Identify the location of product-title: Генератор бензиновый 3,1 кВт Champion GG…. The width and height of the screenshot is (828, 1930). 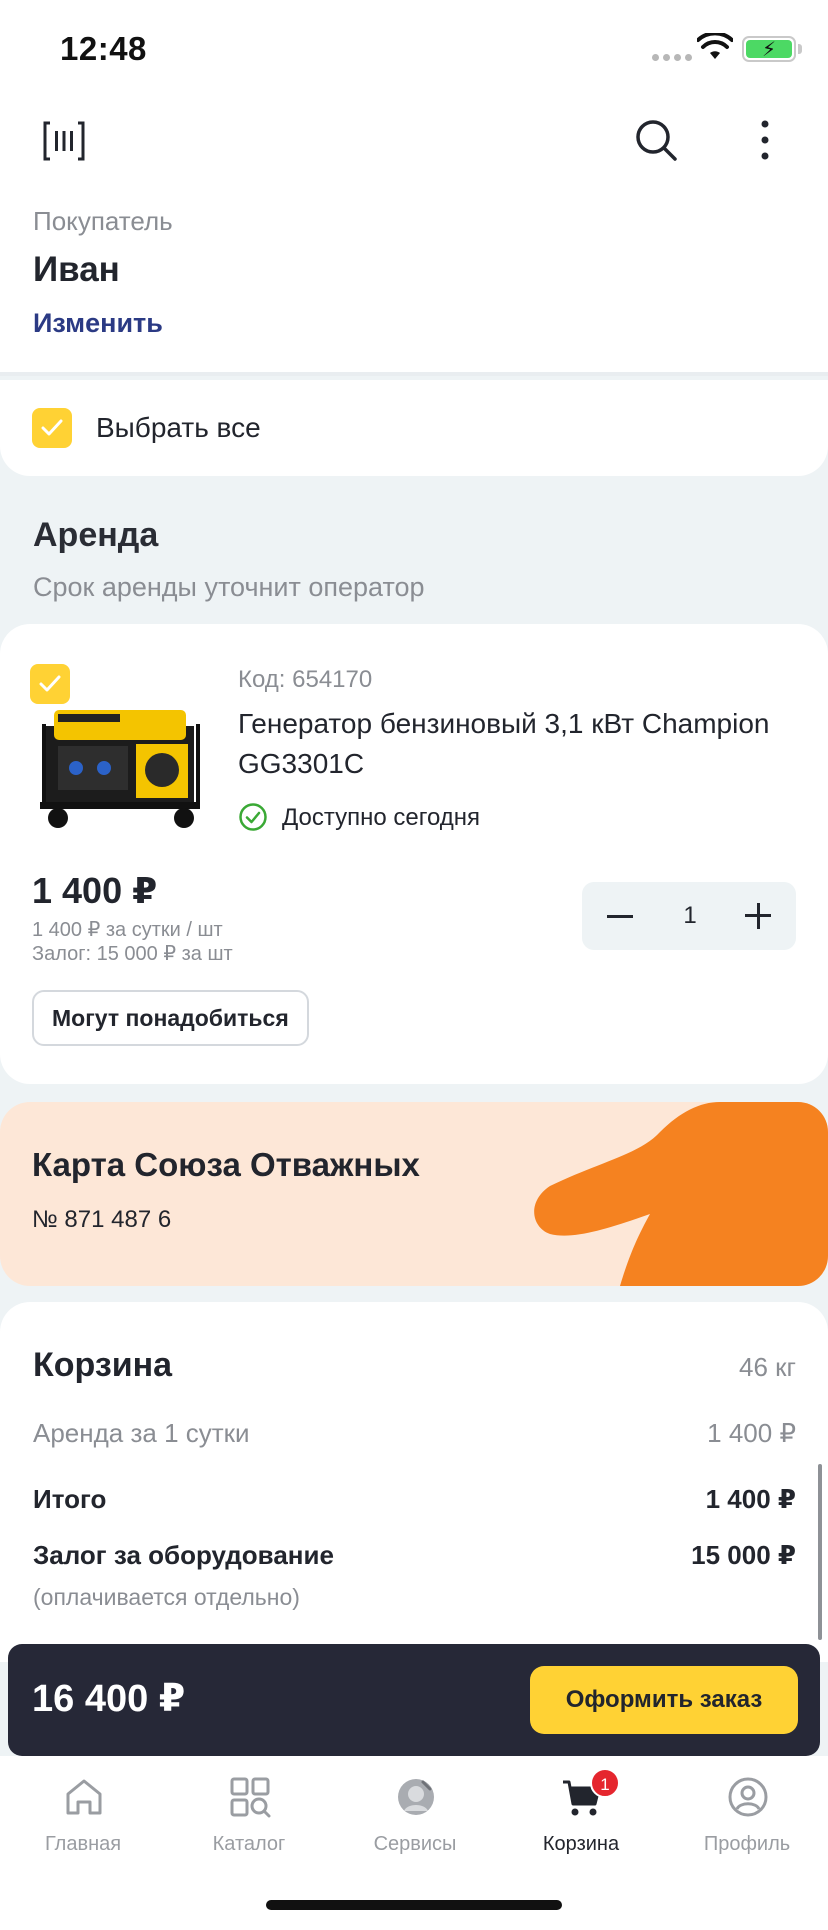
(518, 744).